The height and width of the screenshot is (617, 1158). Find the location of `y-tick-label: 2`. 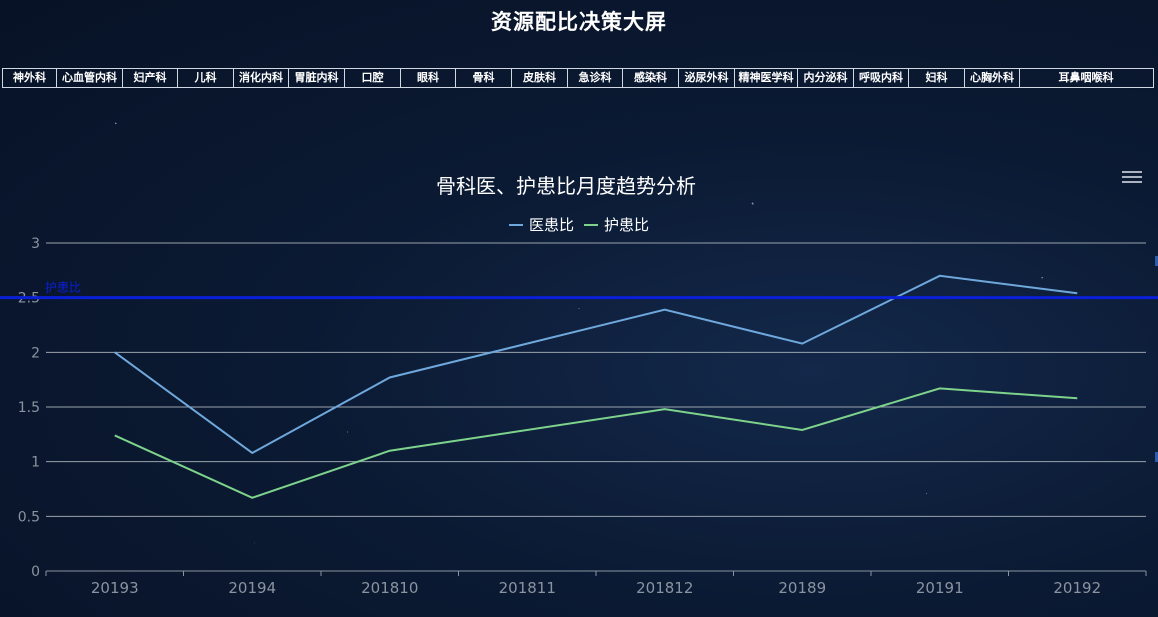

y-tick-label: 2 is located at coordinates (35, 353).